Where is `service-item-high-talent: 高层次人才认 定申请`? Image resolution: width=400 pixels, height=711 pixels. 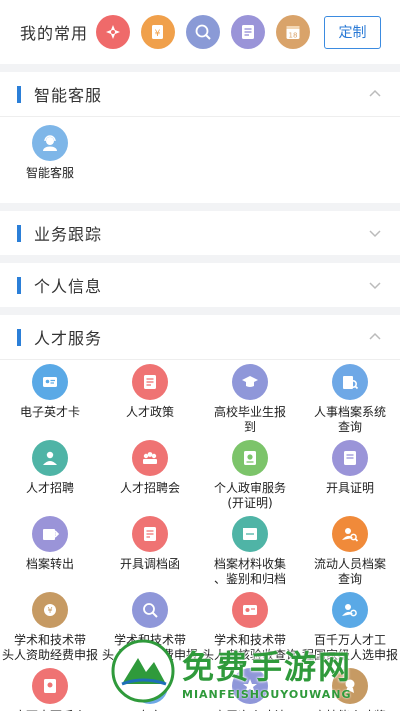
service-item-high-talent: 高层次人才认 定申请 is located at coordinates (250, 687).